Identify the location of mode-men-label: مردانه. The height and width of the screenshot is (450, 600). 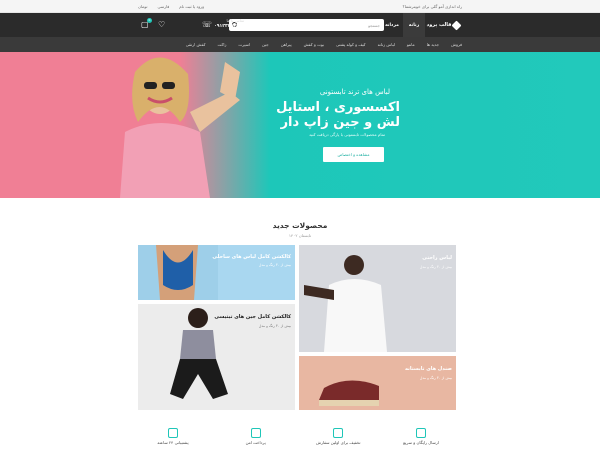
(392, 25).